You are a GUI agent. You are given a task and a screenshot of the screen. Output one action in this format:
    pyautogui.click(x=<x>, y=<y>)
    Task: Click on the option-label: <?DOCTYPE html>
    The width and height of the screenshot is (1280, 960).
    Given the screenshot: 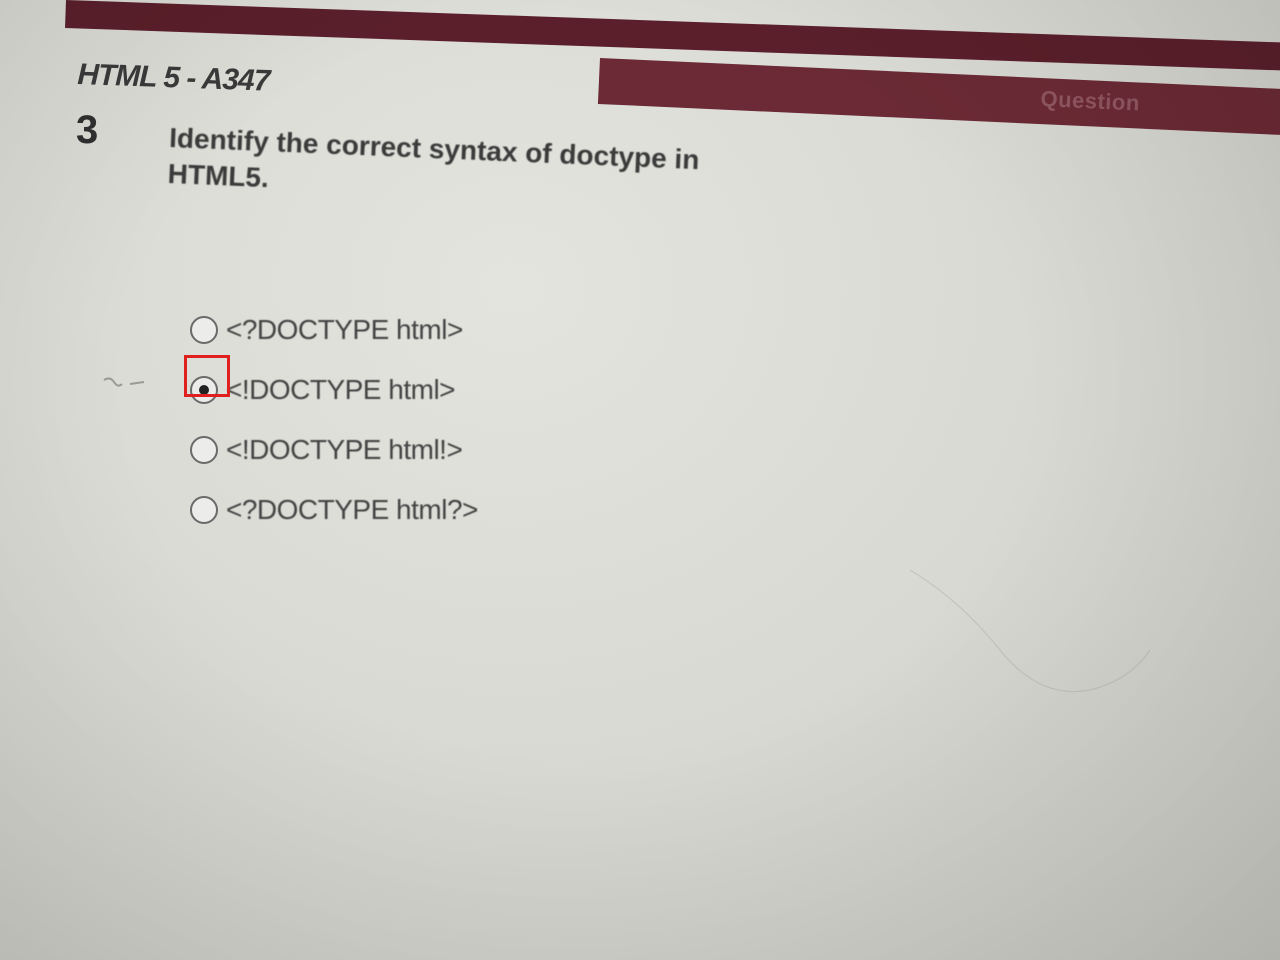 What is the action you would take?
    pyautogui.click(x=344, y=329)
    